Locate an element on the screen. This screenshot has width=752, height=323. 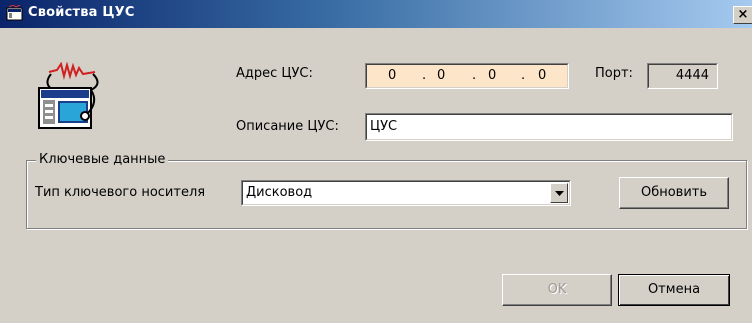
key-data-legend: Ключевые данные is located at coordinates (102, 159).